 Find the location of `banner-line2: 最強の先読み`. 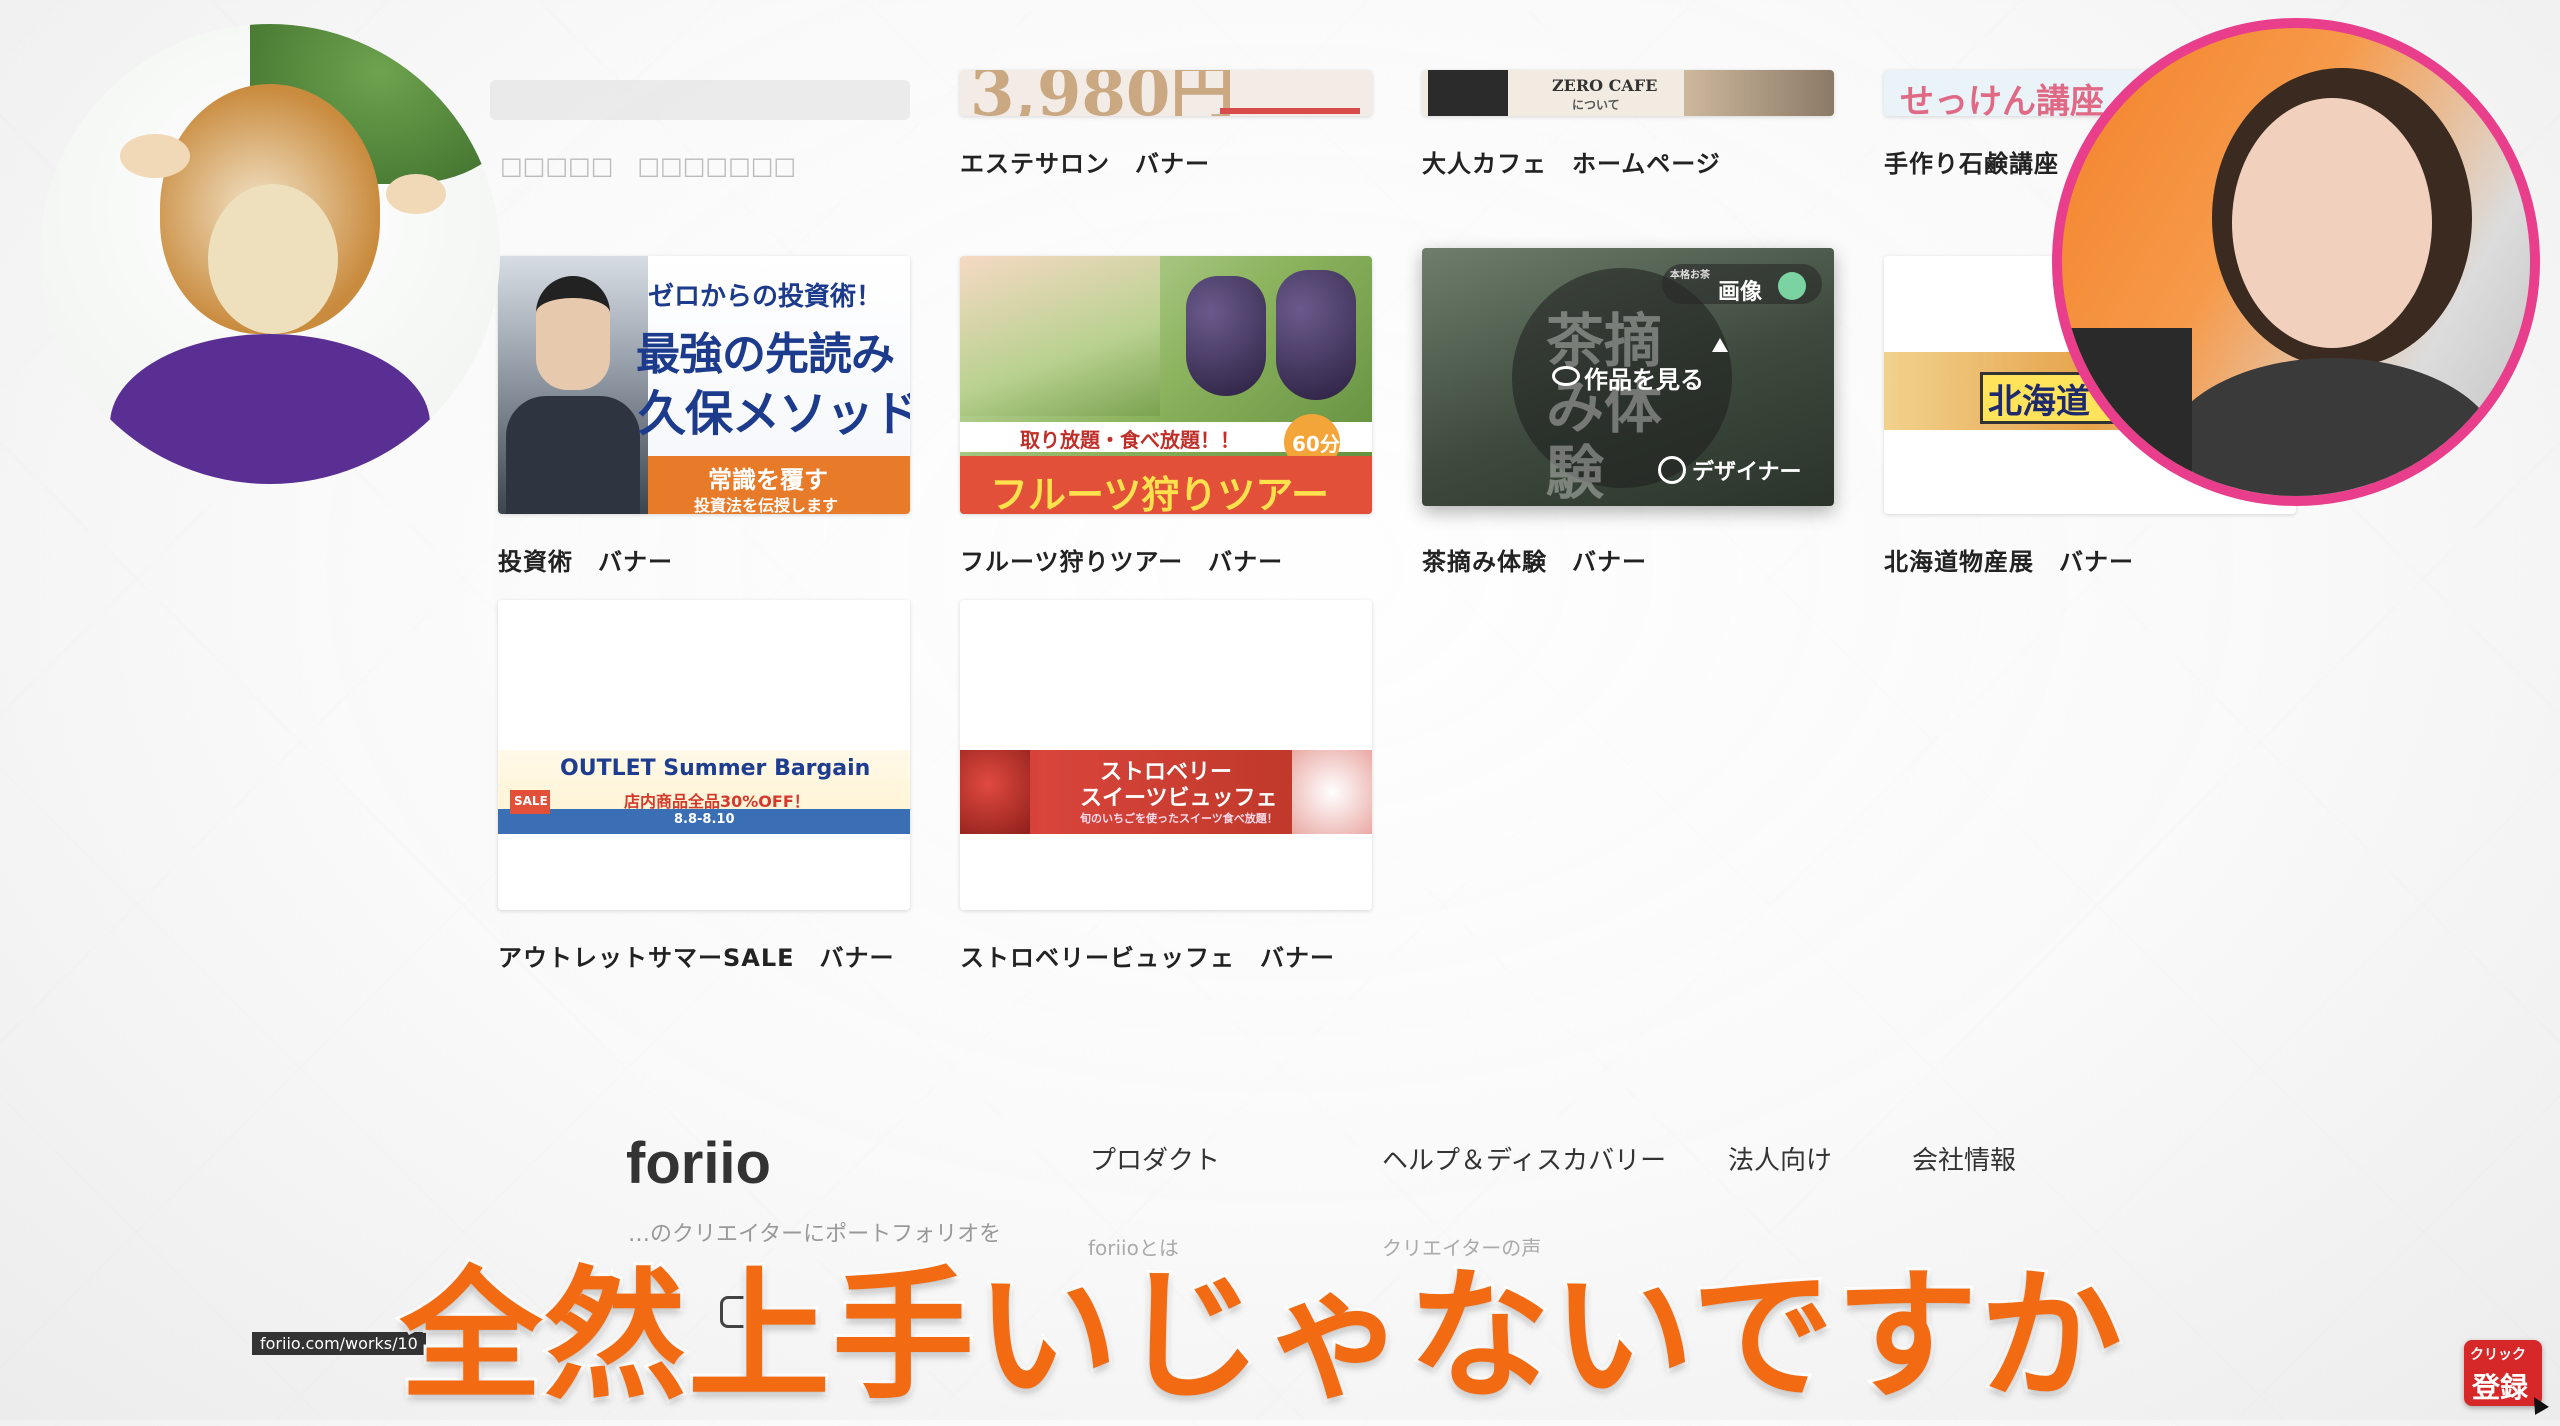

banner-line2: 最強の先読み is located at coordinates (765, 354).